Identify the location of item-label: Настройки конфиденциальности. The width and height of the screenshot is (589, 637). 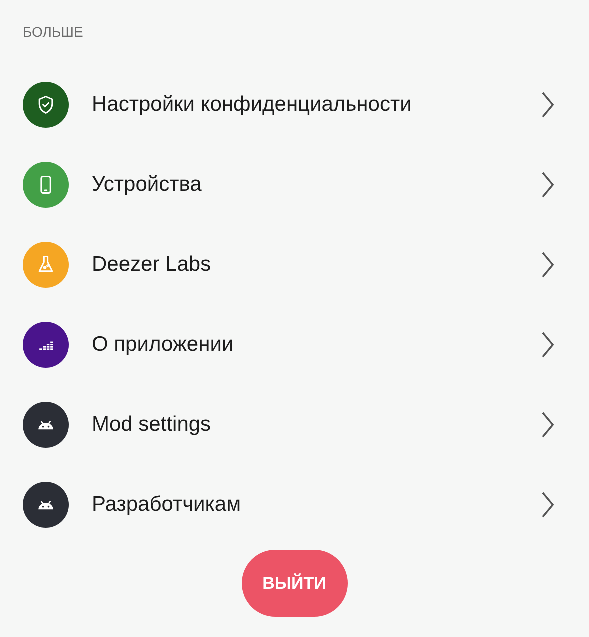
(252, 105).